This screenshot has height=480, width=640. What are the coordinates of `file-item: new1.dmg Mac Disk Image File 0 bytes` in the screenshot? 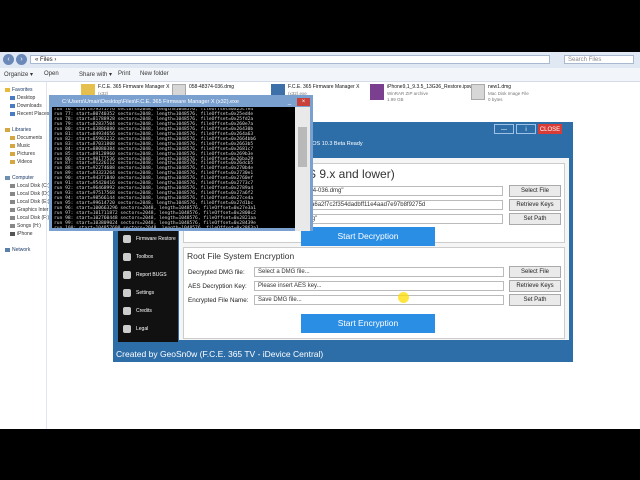 It's located at (511, 95).